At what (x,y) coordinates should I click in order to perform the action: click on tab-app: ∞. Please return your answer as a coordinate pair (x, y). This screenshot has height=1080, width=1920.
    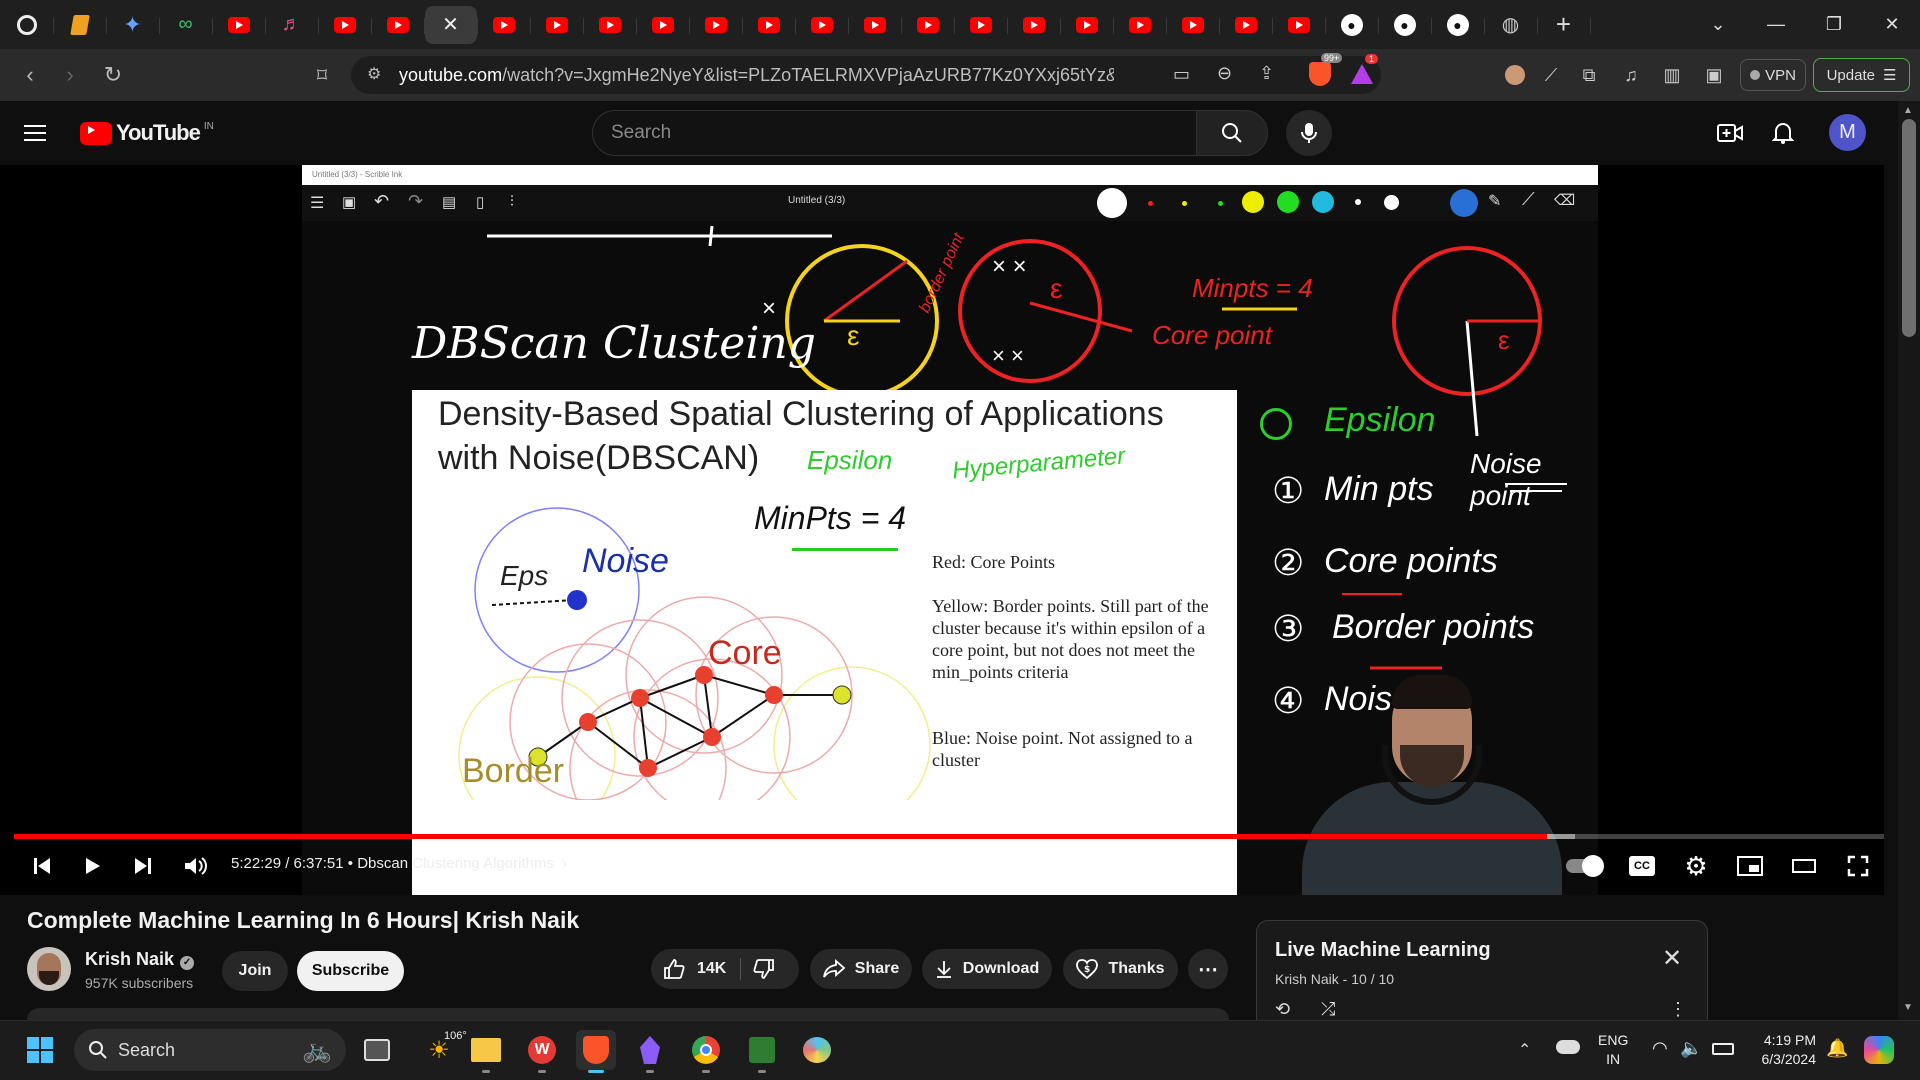
    Looking at the image, I should click on (186, 25).